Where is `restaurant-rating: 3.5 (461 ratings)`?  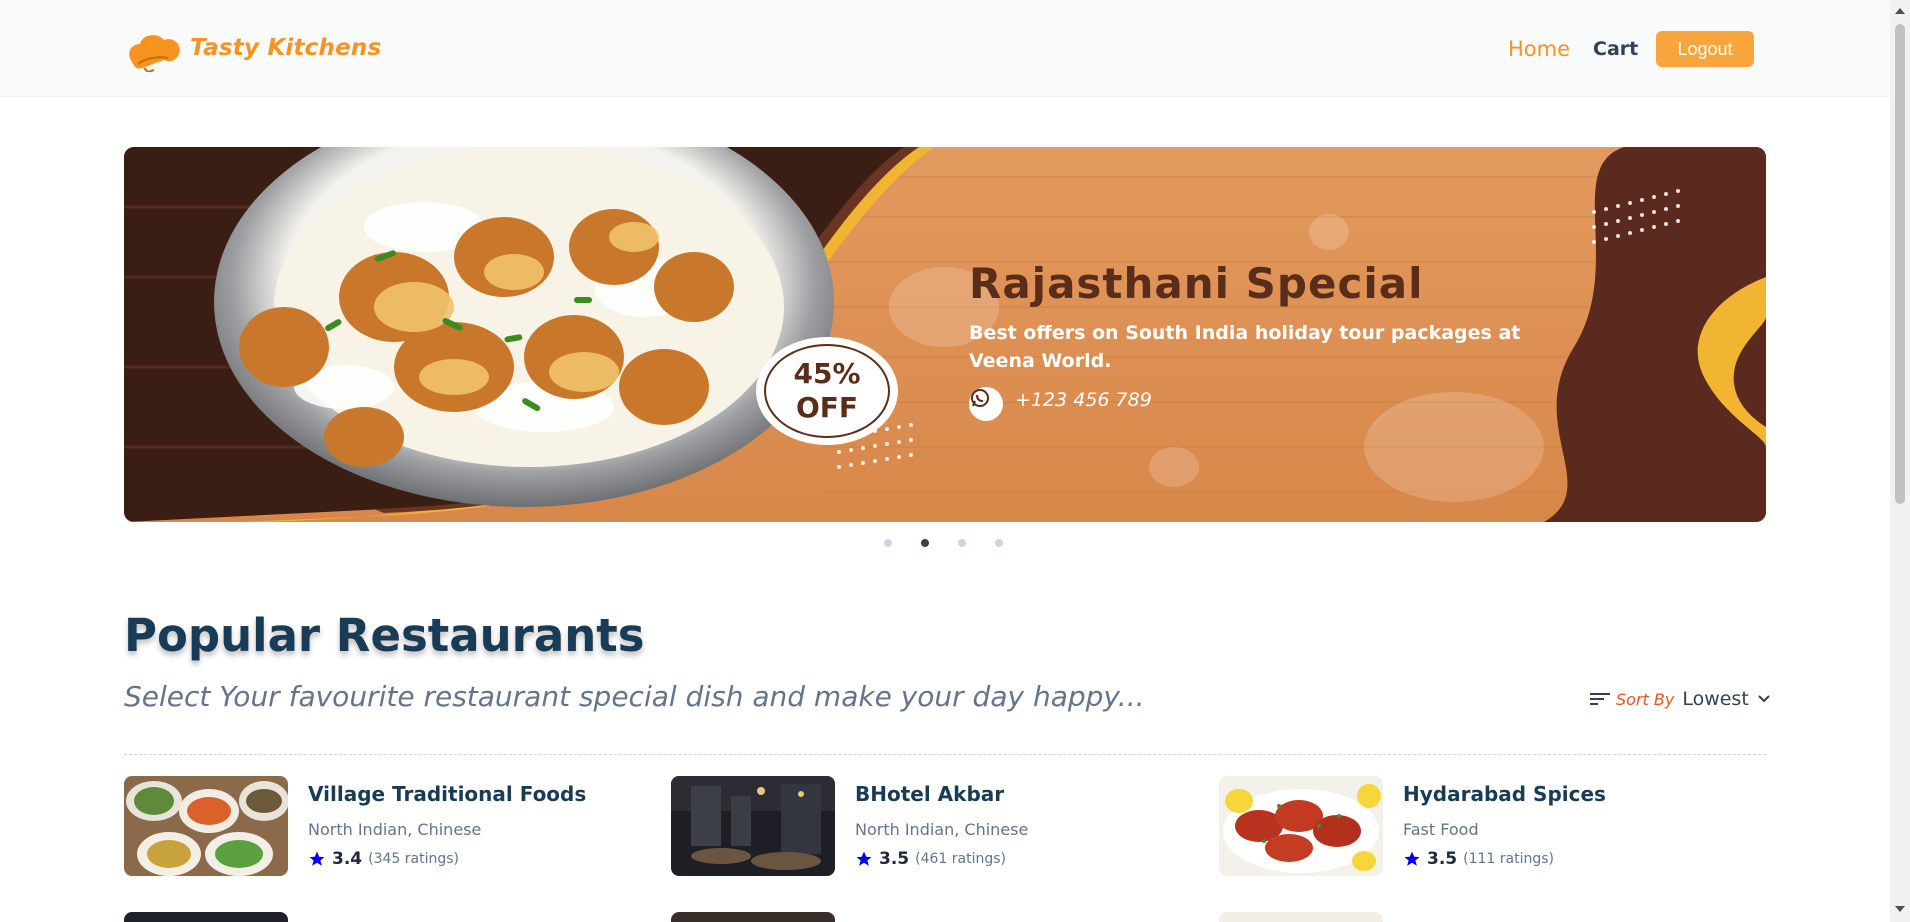
restaurant-rating: 3.5 (461 ratings) is located at coordinates (941, 859).